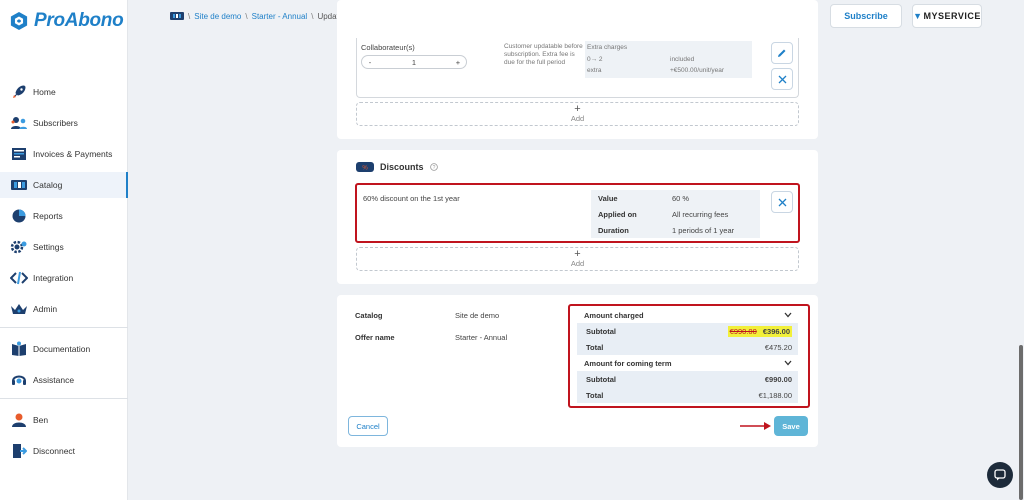  Describe the element at coordinates (369, 315) in the screenshot. I see `catalog-label: Catalog` at that location.